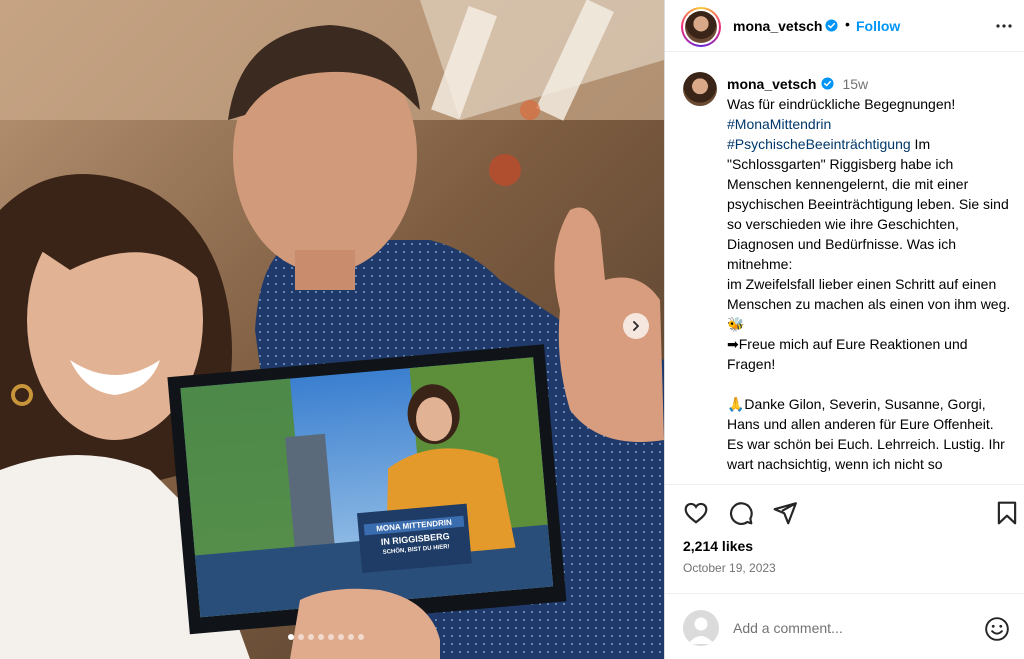 Image resolution: width=1024 pixels, height=659 pixels. I want to click on caption-intro: Was für eindrückliche Begegnungen!, so click(841, 104).